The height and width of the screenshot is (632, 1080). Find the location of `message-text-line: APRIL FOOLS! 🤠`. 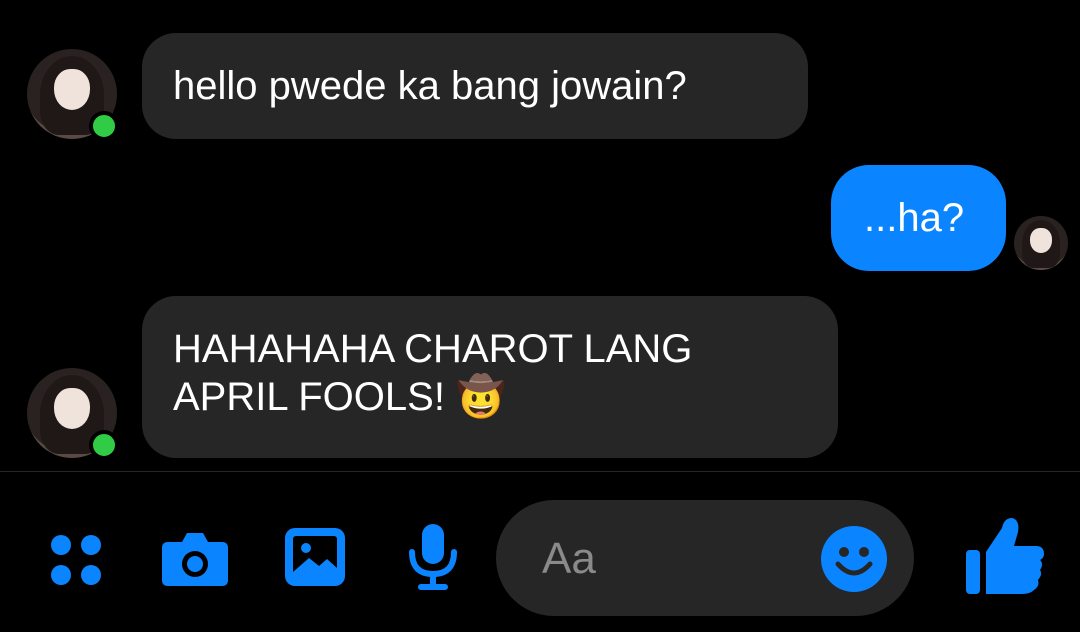

message-text-line: APRIL FOOLS! 🤠 is located at coordinates (339, 397).